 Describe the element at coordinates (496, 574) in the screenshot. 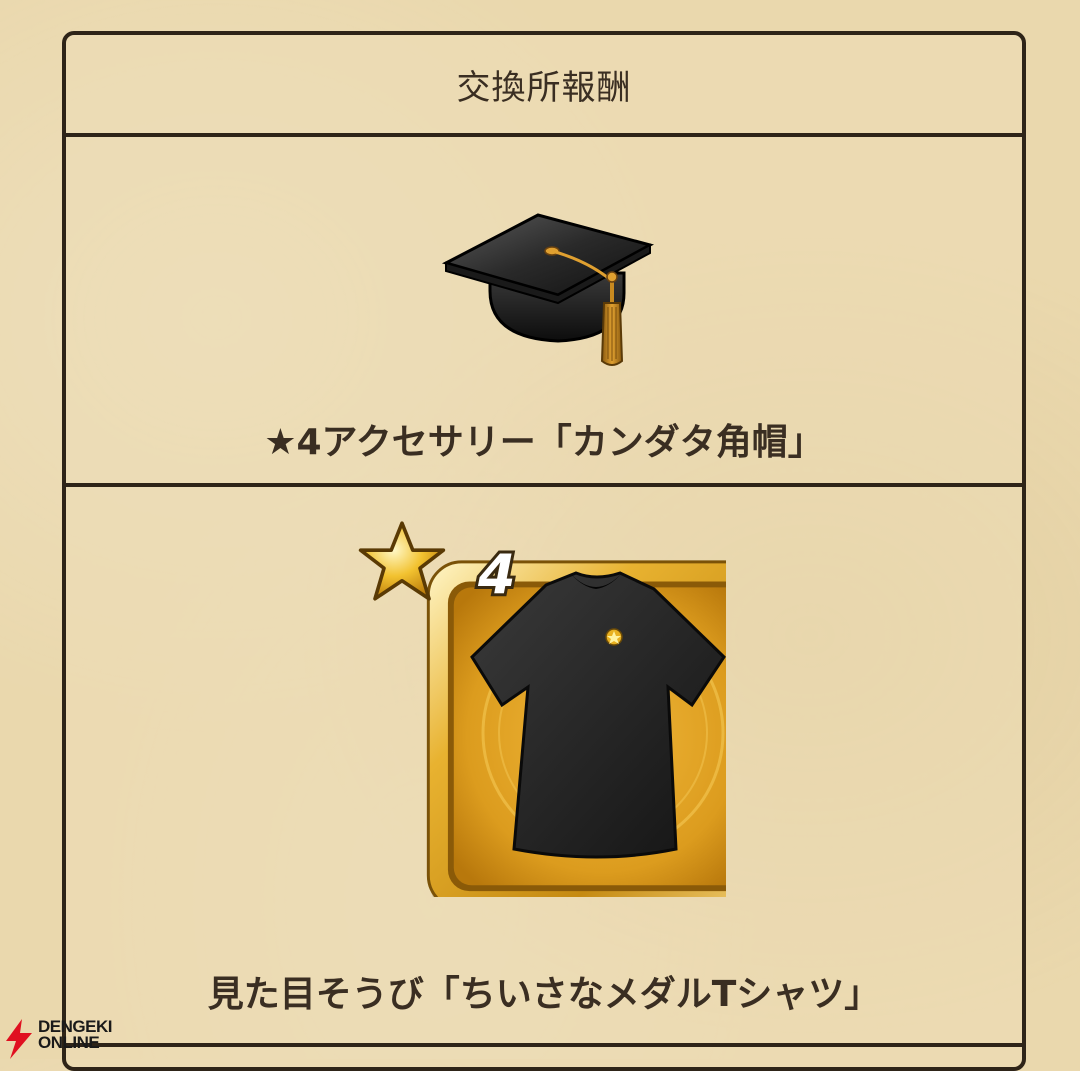

I see `rarity-number: 4` at that location.